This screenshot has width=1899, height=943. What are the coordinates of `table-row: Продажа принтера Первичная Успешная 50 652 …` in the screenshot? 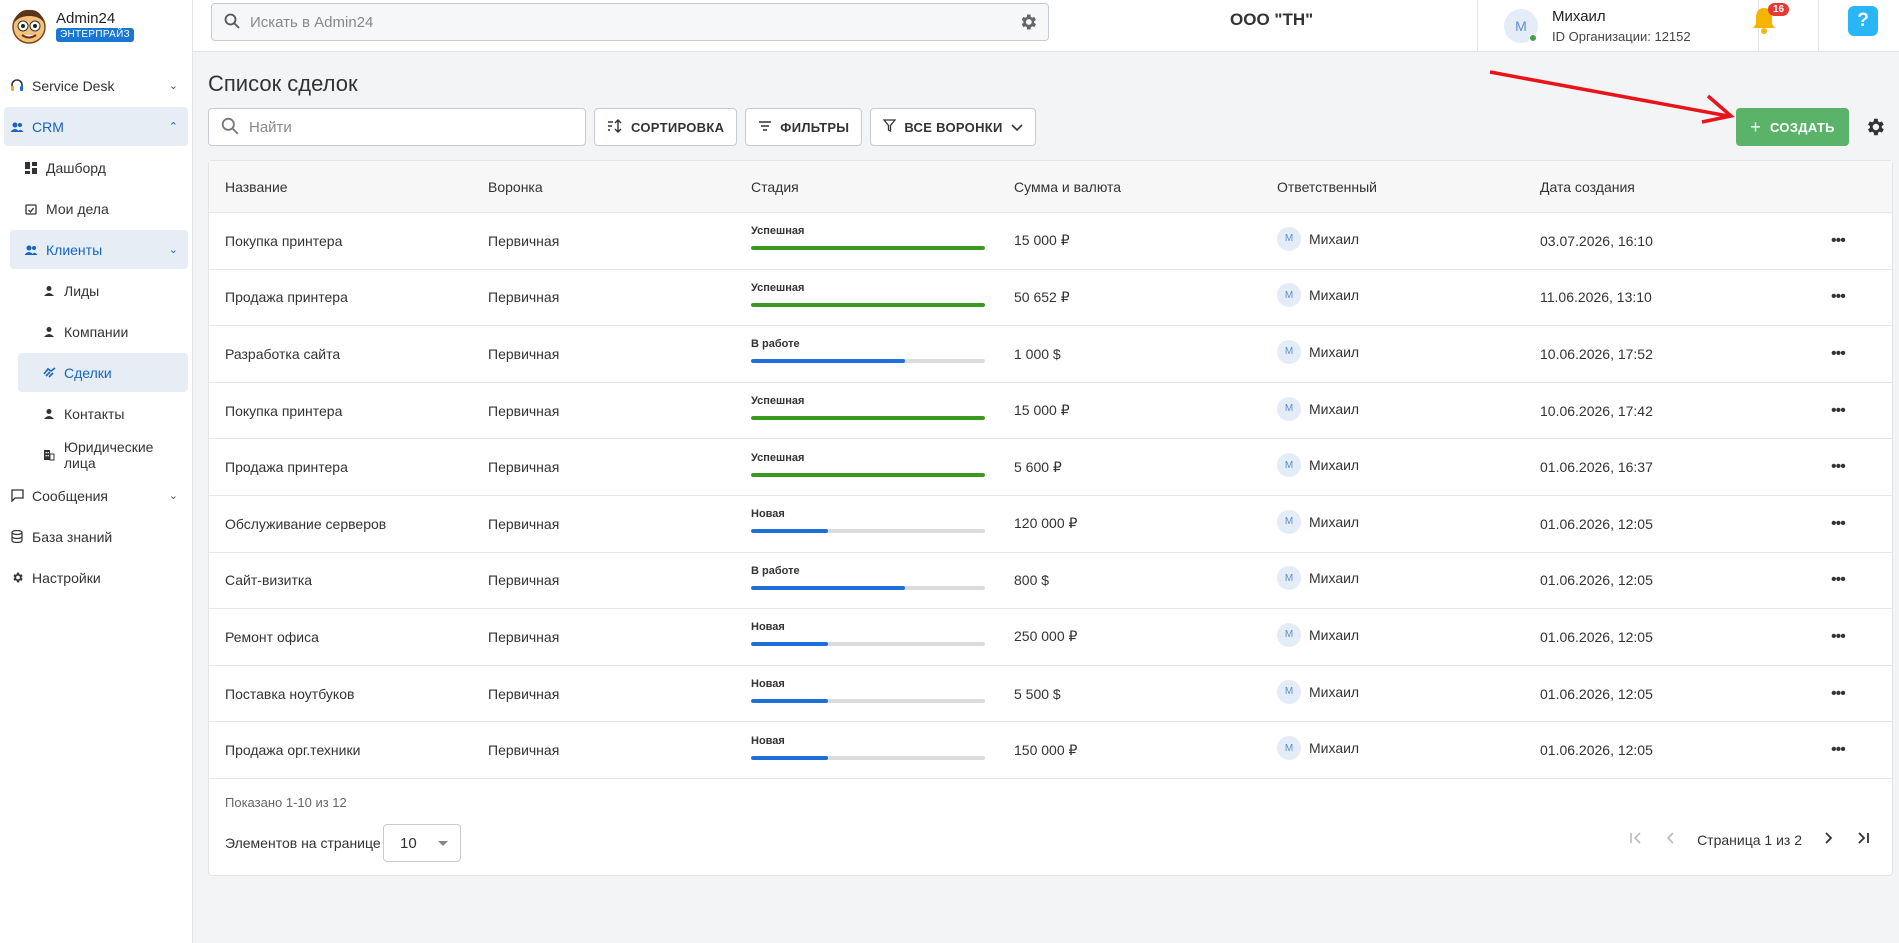 It's located at (1050, 298).